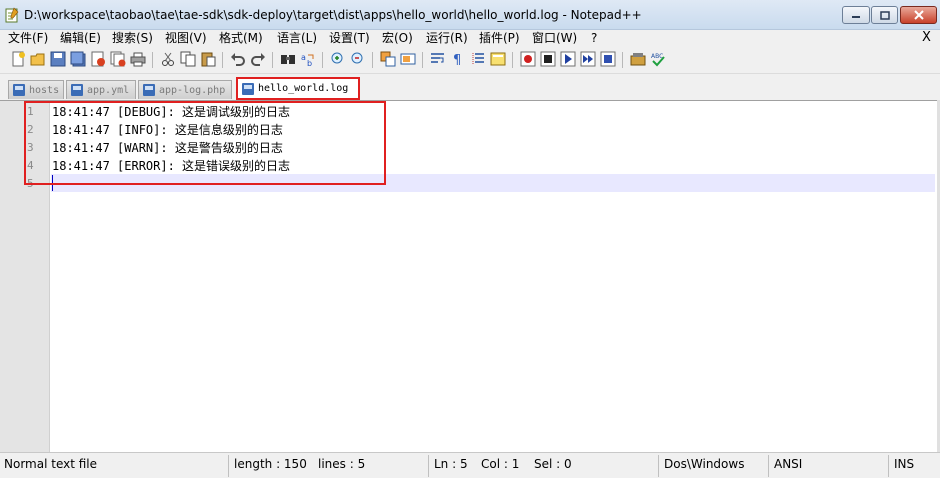 The height and width of the screenshot is (478, 940). I want to click on status-insert-mode: INS, so click(904, 464).